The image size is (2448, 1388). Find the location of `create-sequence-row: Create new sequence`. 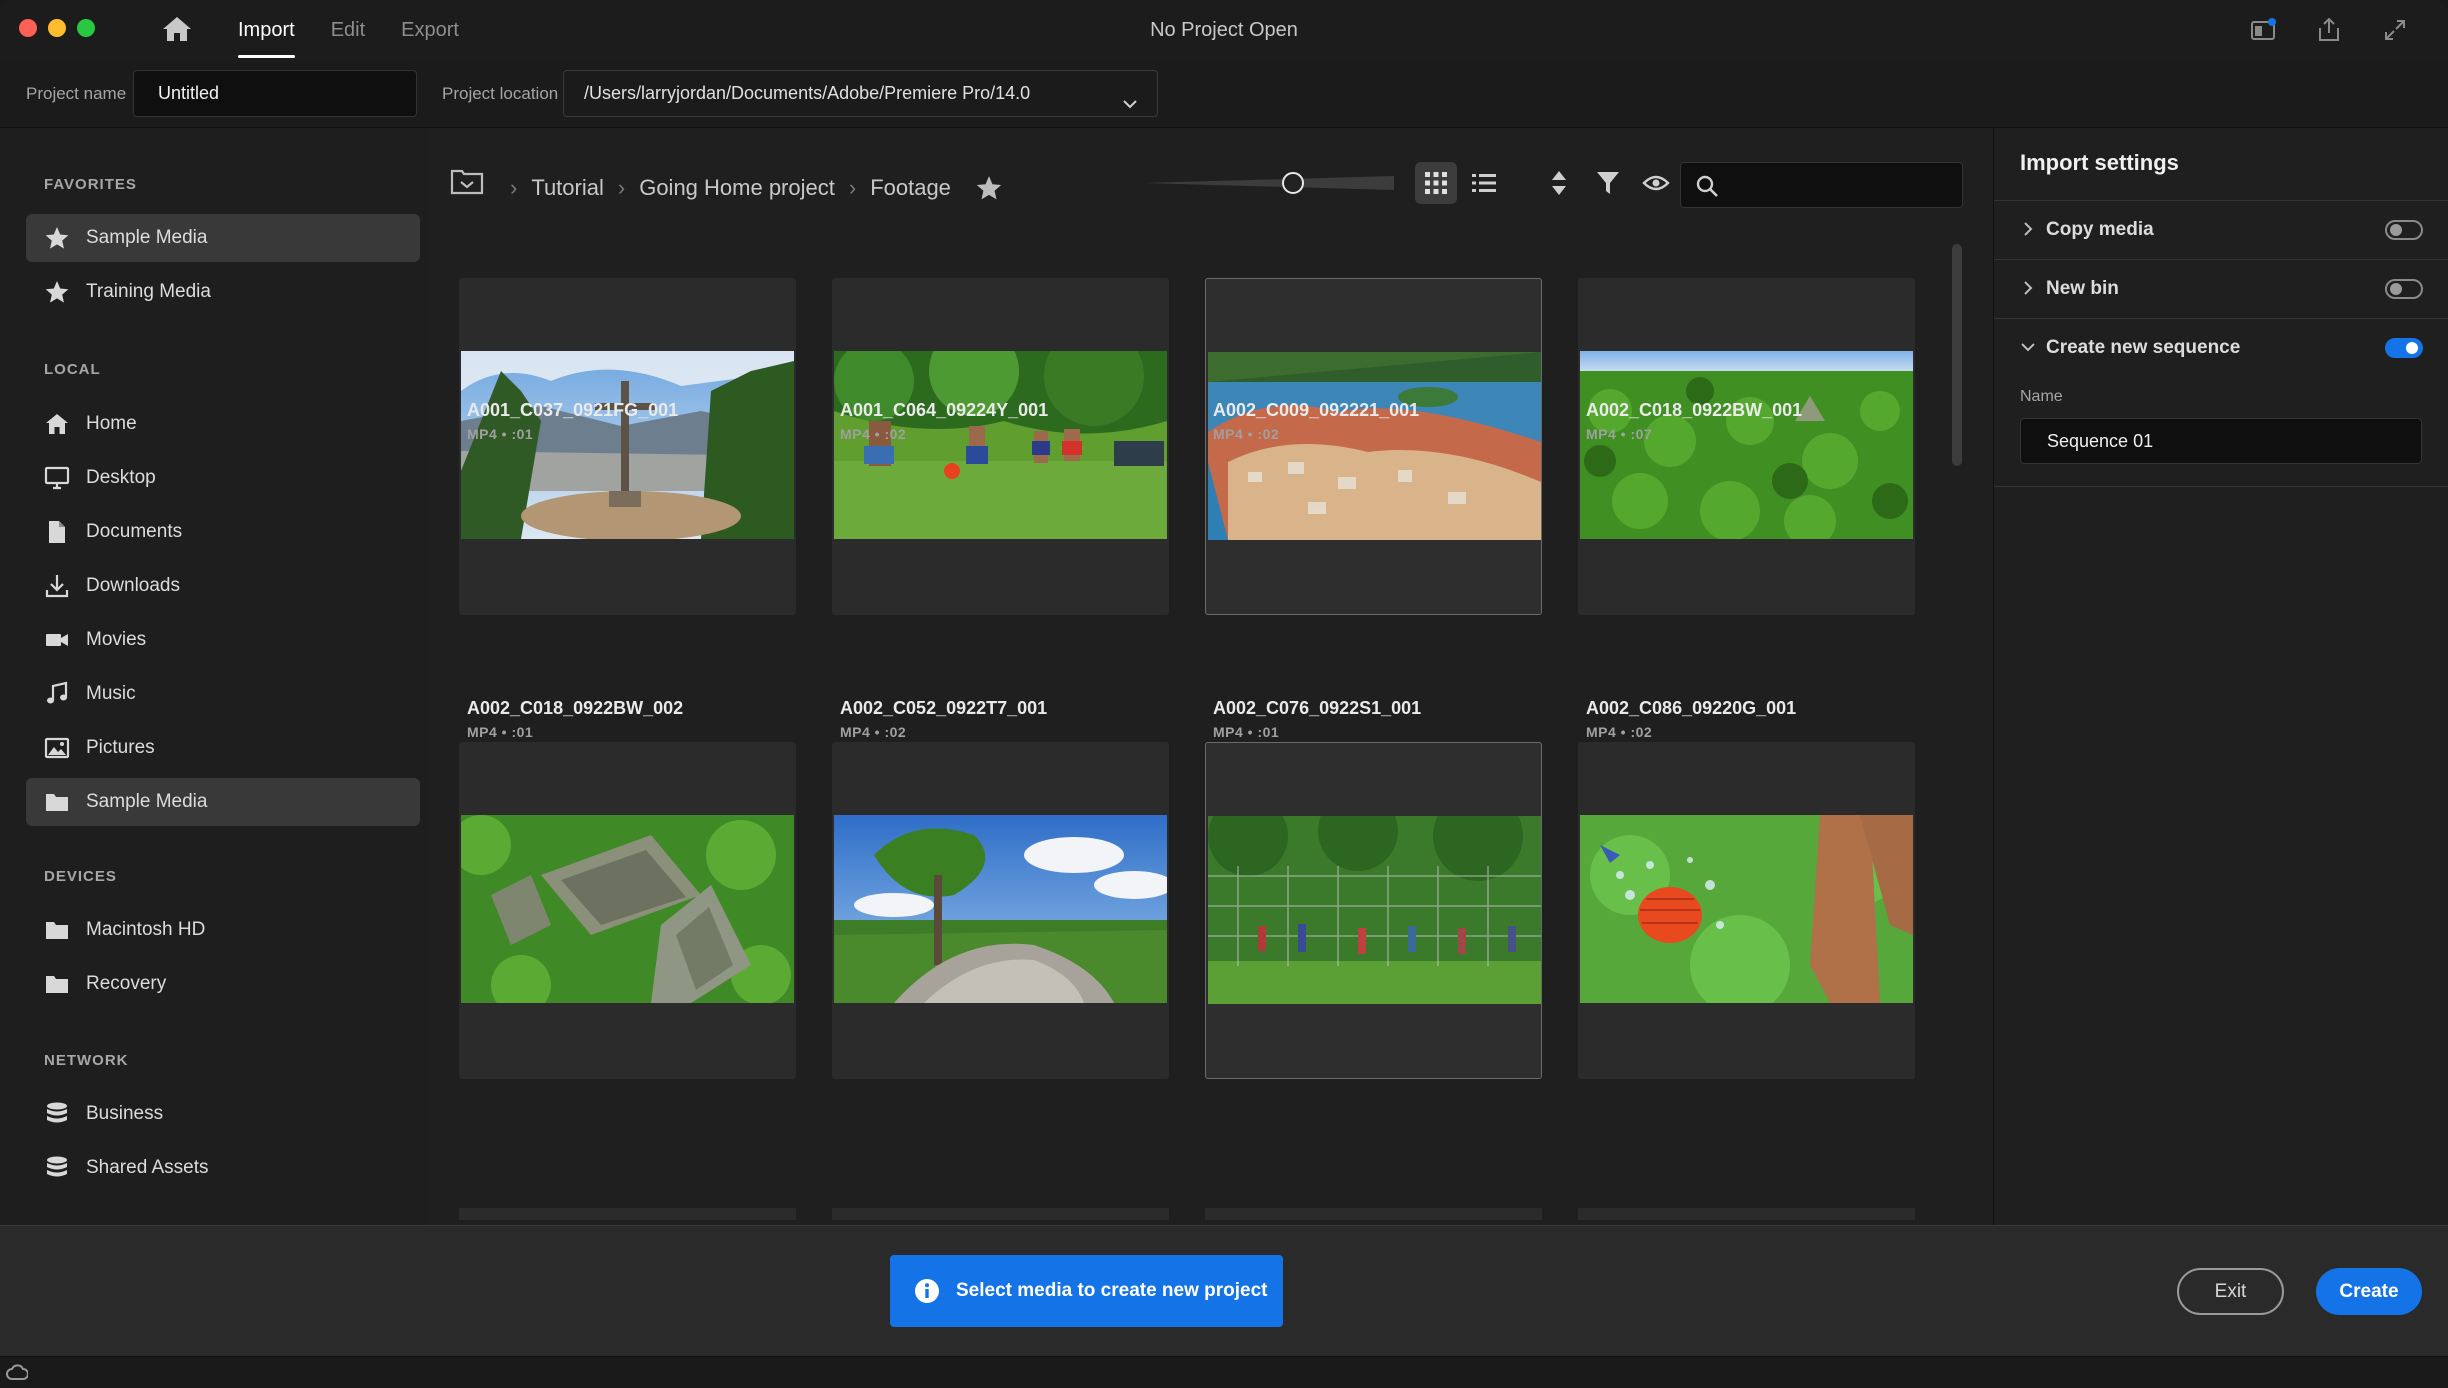

create-sequence-row: Create new sequence is located at coordinates (2221, 347).